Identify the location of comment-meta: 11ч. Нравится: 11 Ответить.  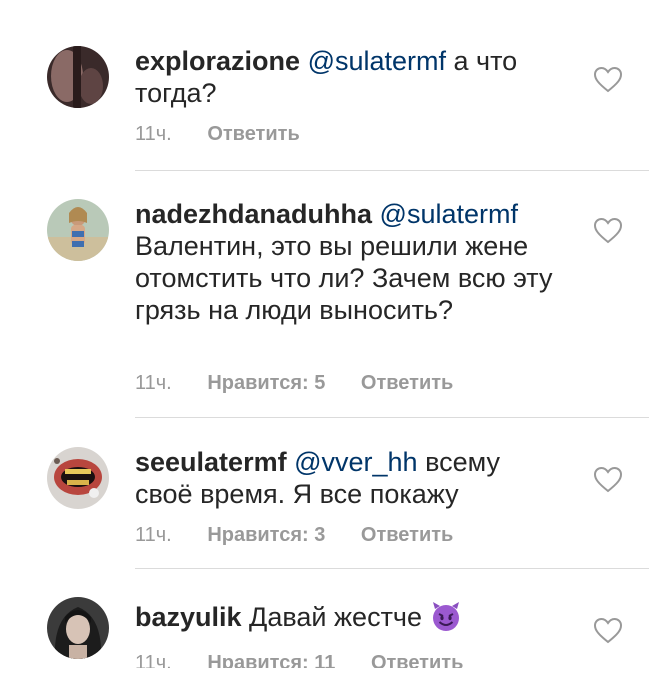
(314, 660).